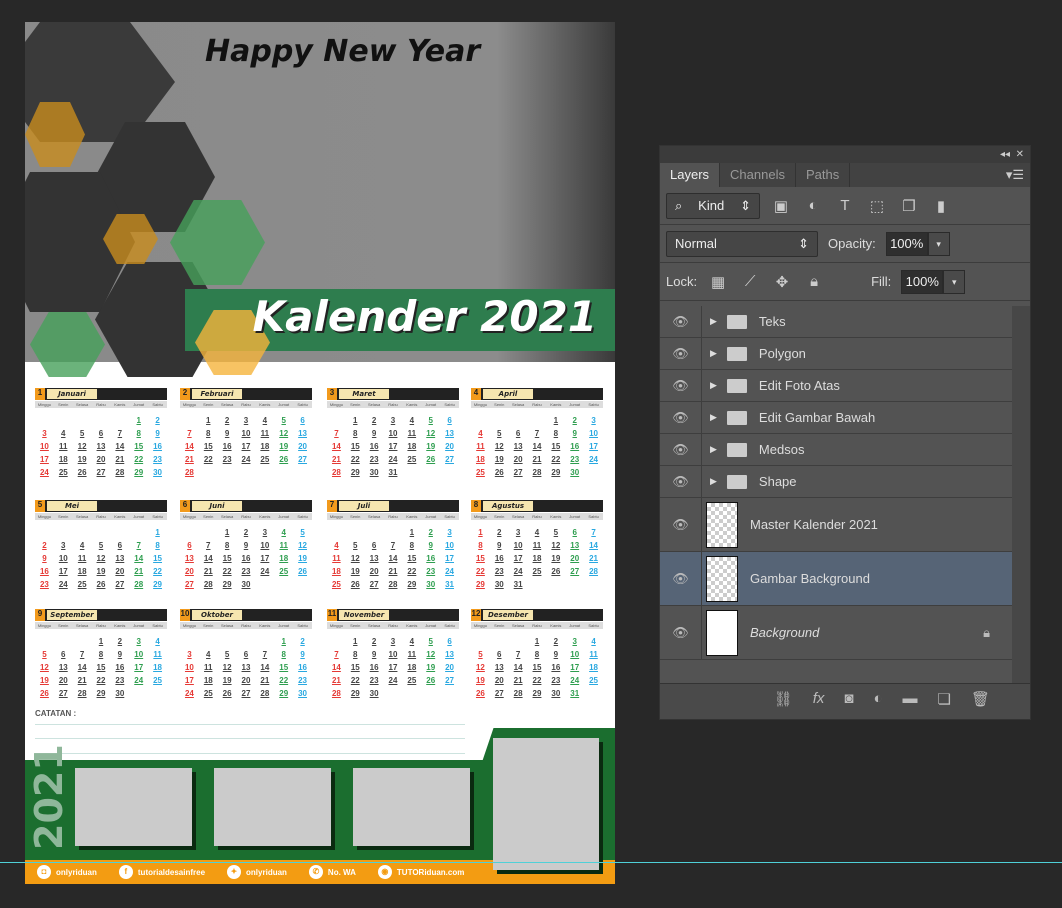 The width and height of the screenshot is (1062, 908). Describe the element at coordinates (682, 281) in the screenshot. I see `lock-label: Lock:` at that location.